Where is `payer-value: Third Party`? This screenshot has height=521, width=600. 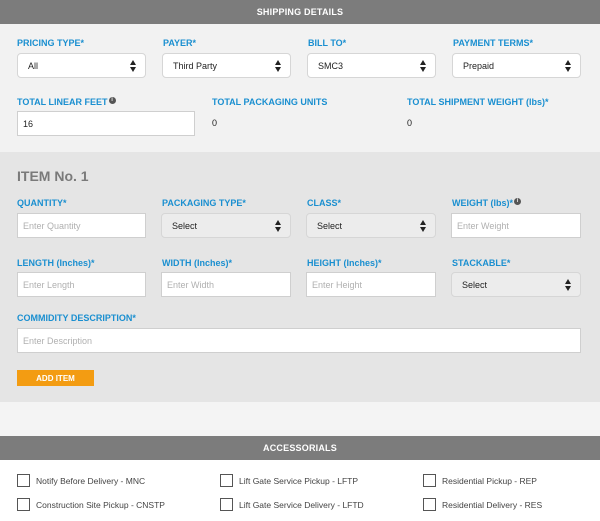
payer-value: Third Party is located at coordinates (195, 65).